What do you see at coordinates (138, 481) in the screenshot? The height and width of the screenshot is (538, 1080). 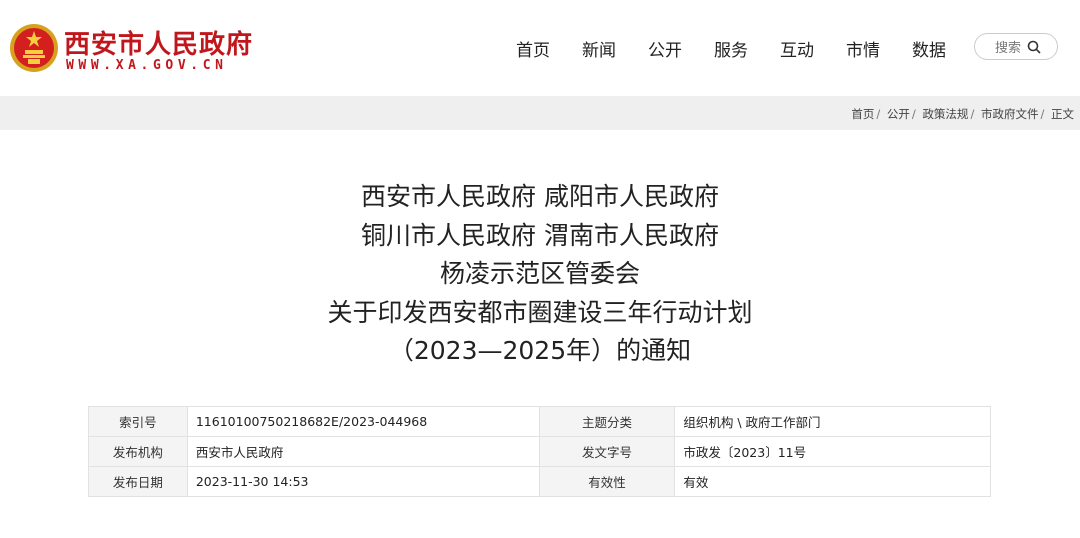 I see `publish-date-label: 发布日期` at bounding box center [138, 481].